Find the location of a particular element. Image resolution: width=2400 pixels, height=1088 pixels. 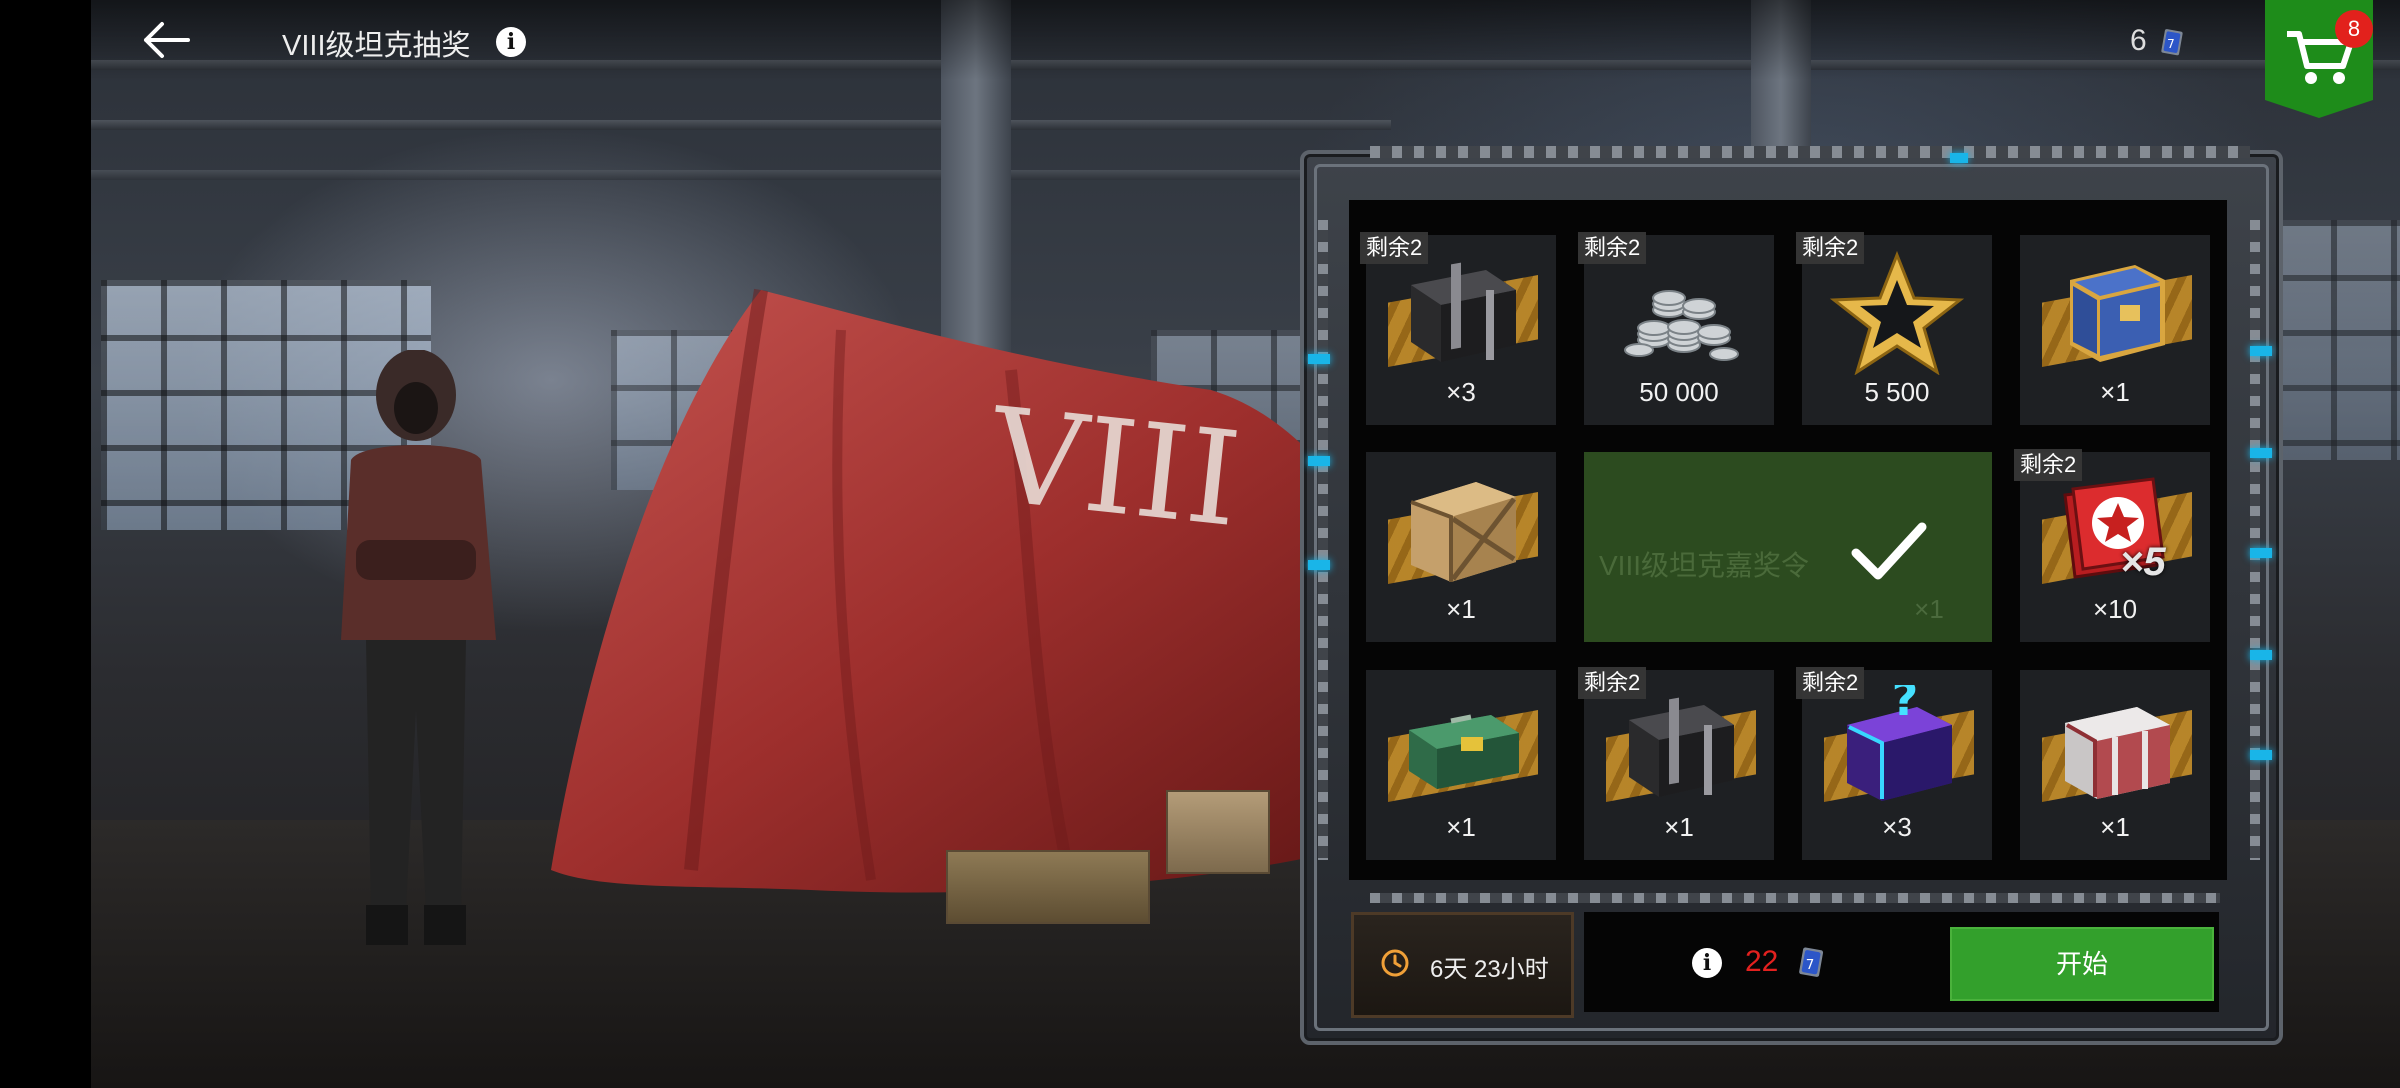

info-icon: i is located at coordinates (511, 42).